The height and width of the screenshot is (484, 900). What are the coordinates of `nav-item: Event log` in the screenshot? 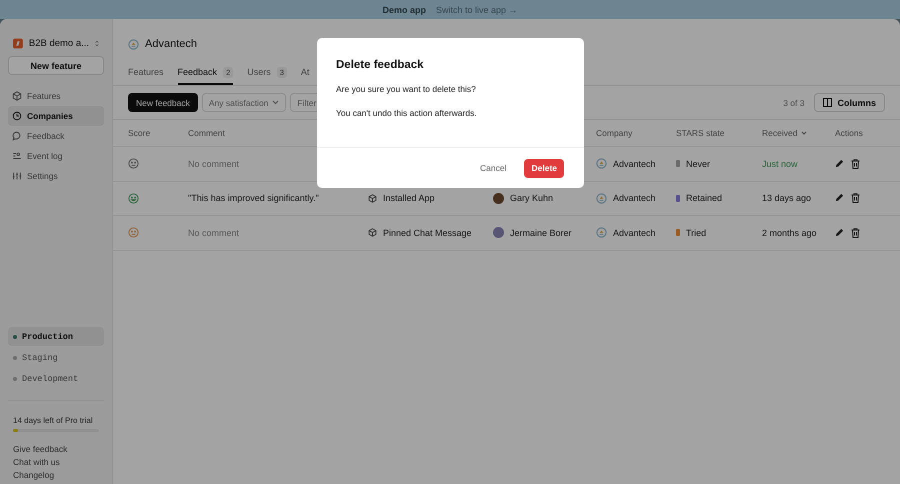 It's located at (56, 156).